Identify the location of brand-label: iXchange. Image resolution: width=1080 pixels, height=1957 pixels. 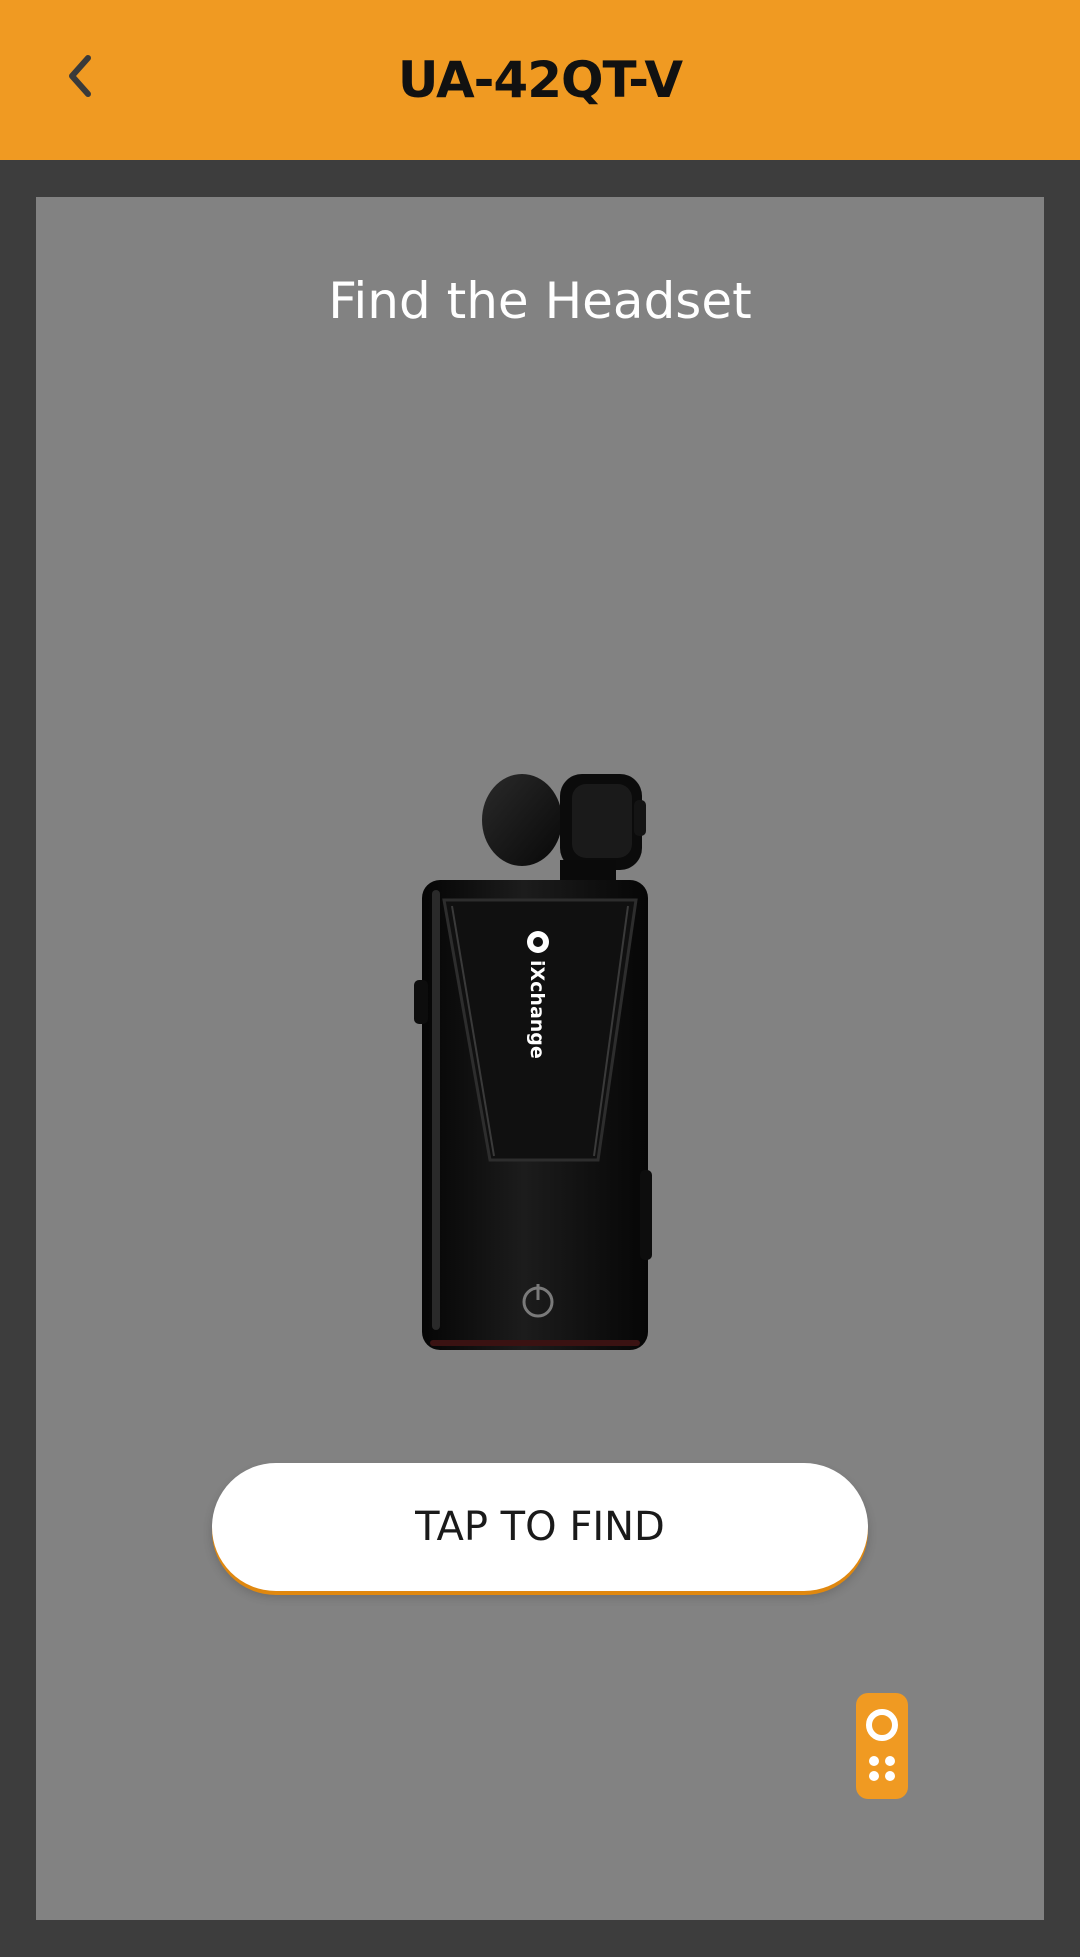
(537, 1009).